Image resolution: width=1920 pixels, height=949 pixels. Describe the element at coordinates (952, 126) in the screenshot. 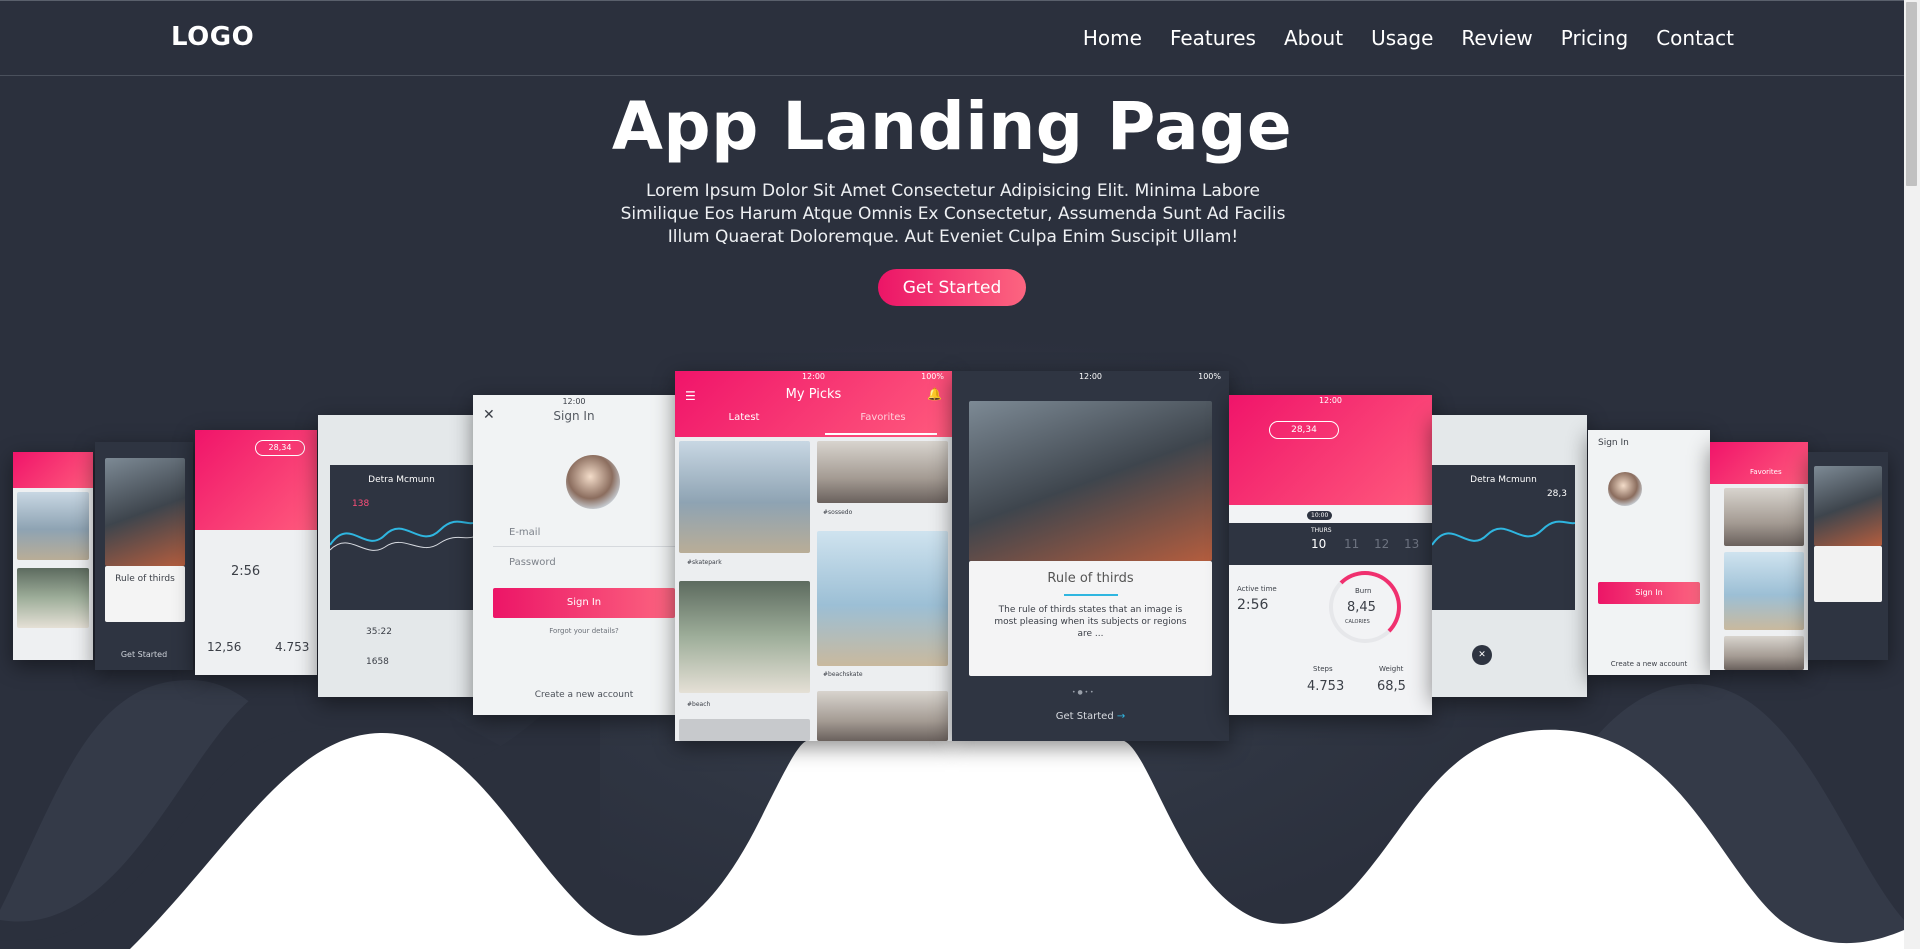

I see `hero-title: App Landing Page` at that location.